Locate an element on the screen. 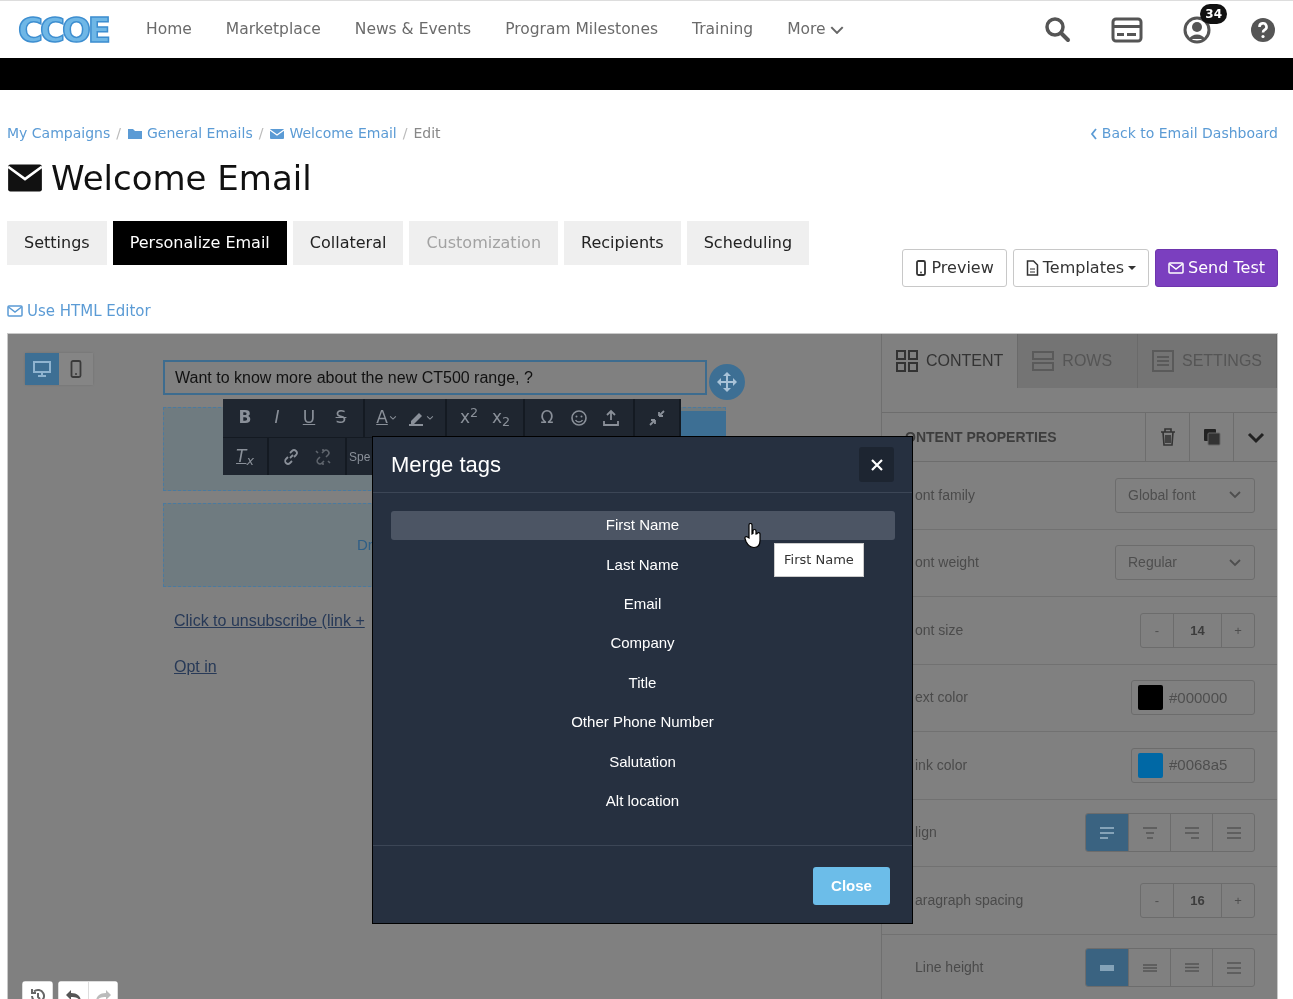 This screenshot has width=1293, height=999. breadcrumb-link: General Emails is located at coordinates (189, 133).